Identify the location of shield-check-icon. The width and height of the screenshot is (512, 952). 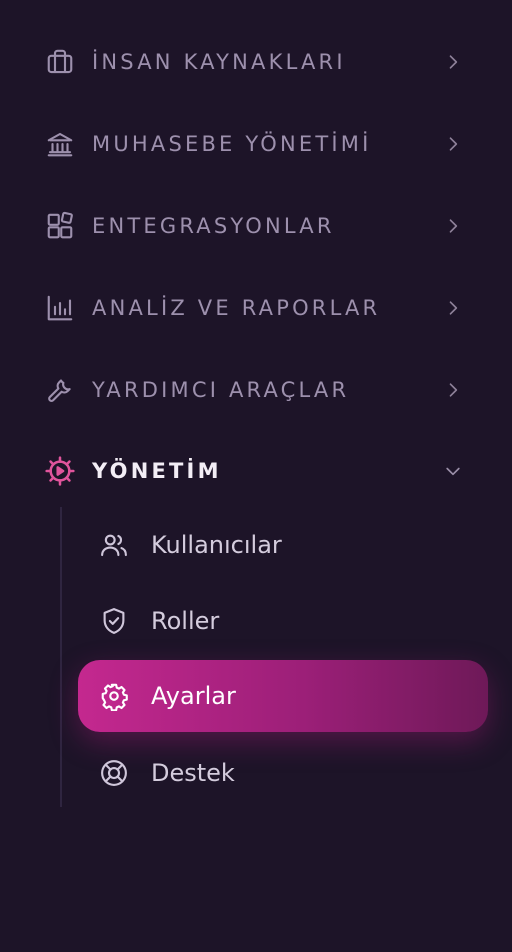
(114, 621).